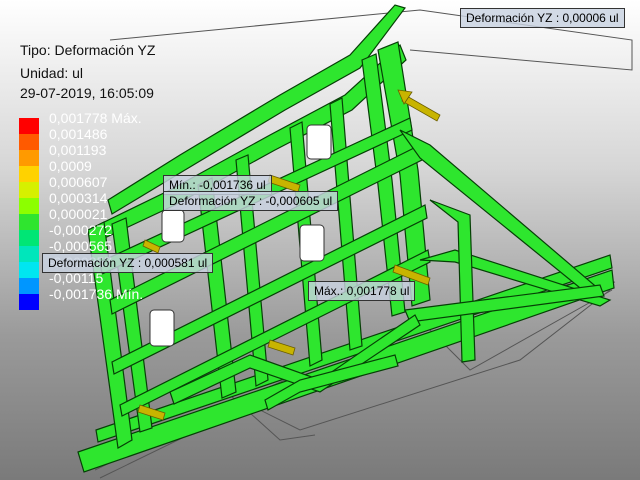  Describe the element at coordinates (251, 201) in the screenshot. I see `probe-label-mid: Deformación YZ : -0,000605 ul` at that location.